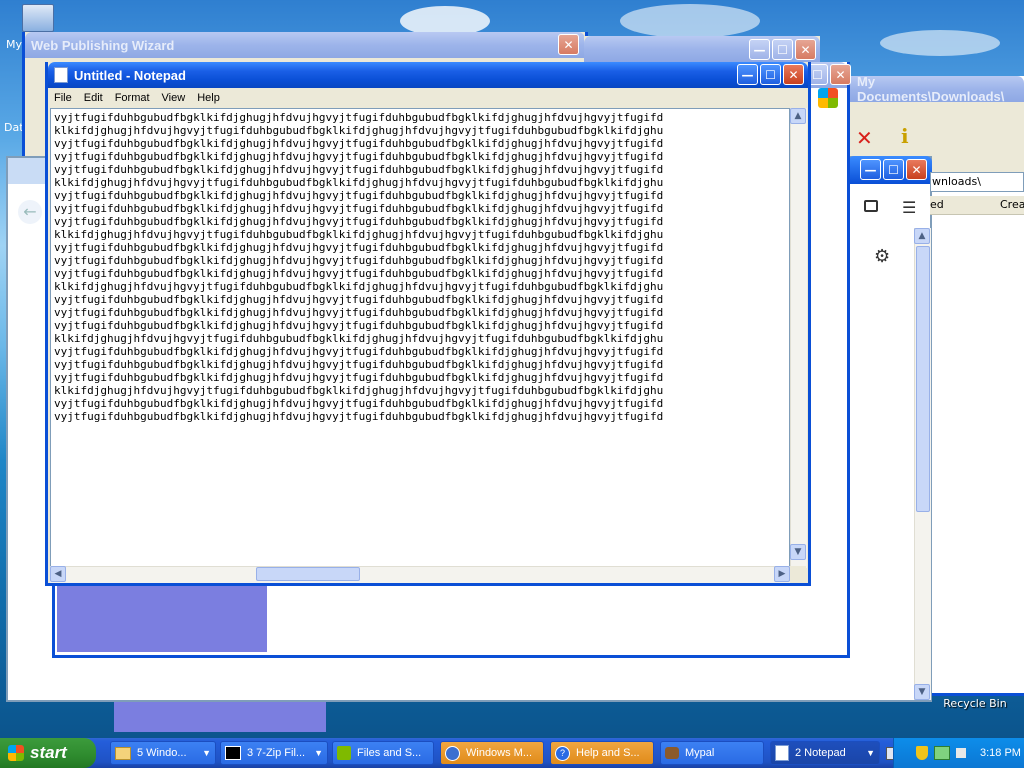  What do you see at coordinates (956, 181) in the screenshot?
I see `explorer-address-text: wnloads\` at bounding box center [956, 181].